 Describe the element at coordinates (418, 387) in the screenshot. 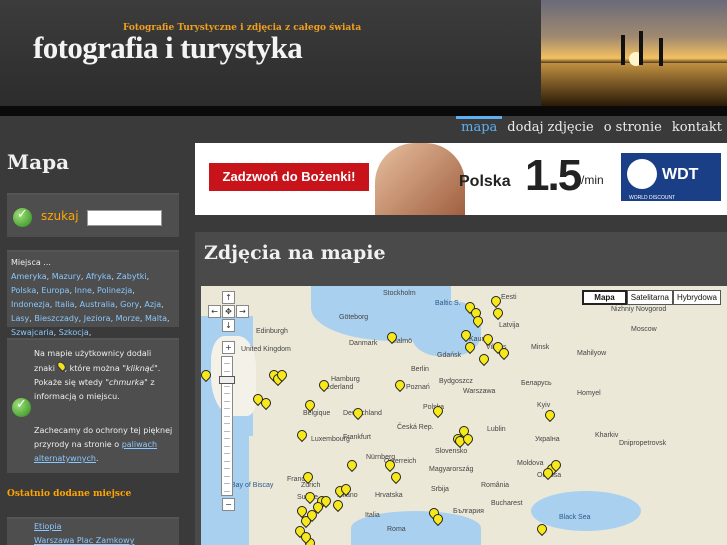

I see `map-label: Poznań` at that location.